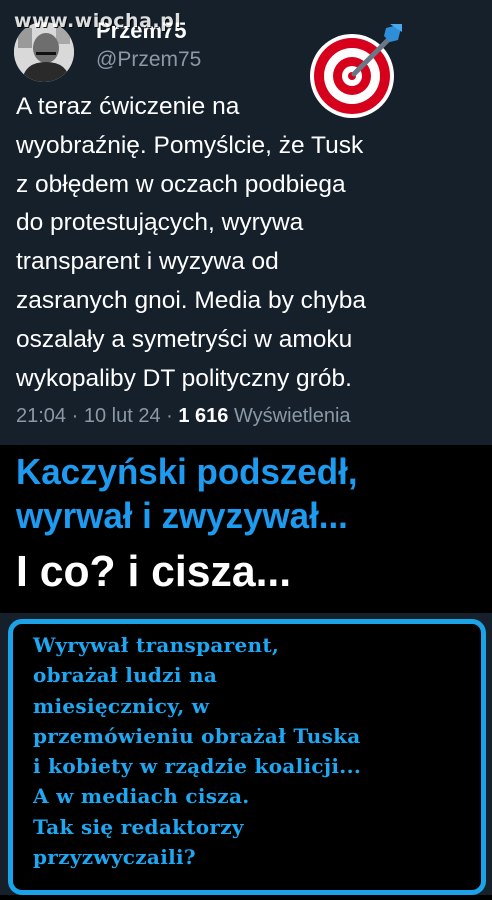  Describe the element at coordinates (203, 416) in the screenshot. I see `views-count: 1 616` at that location.